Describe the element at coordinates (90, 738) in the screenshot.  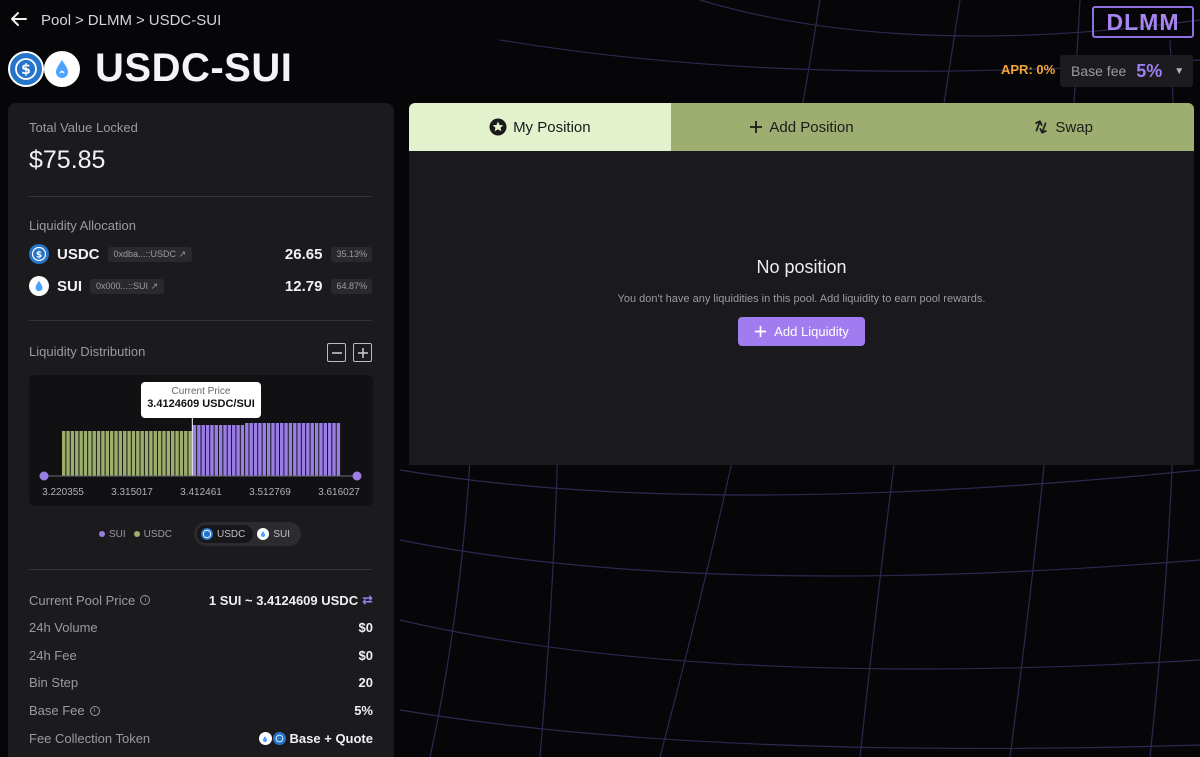
I see `stat-key: Fee Collection Token` at that location.